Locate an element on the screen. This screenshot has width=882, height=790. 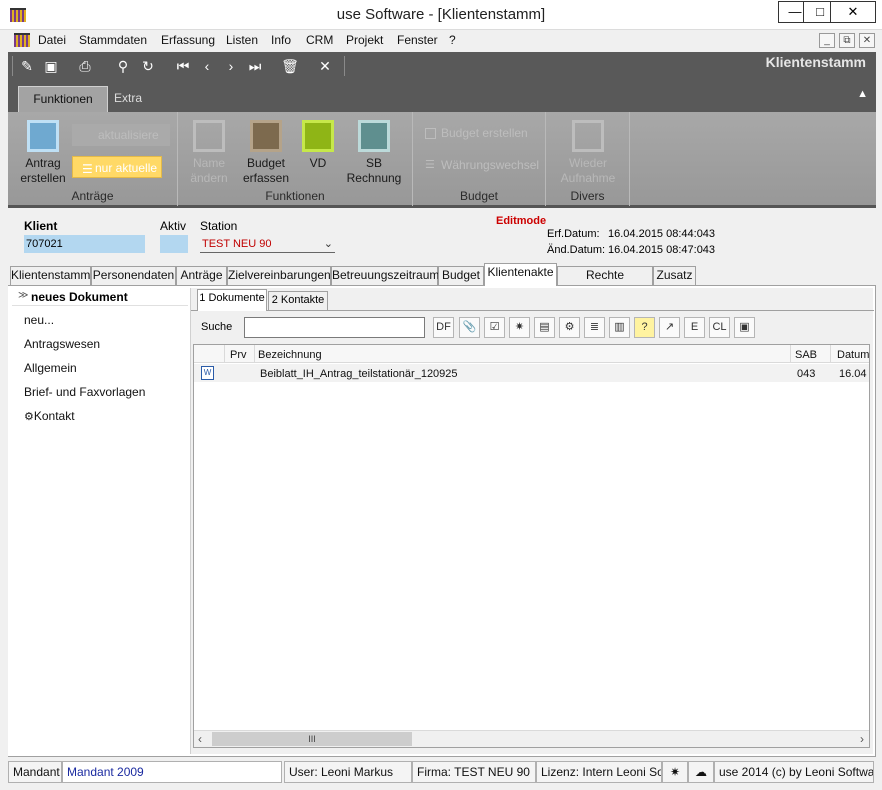
erf-datum-value: 16.04.2015 08:44:043 is located at coordinates (662, 234).